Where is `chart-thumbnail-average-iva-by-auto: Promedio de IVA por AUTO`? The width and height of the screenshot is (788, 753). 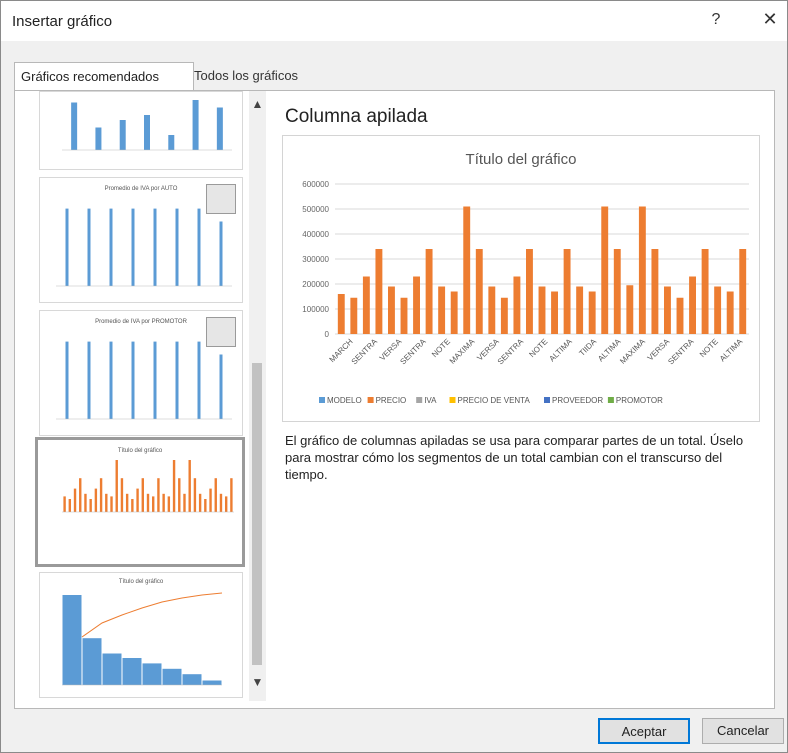
chart-thumbnail-average-iva-by-auto: Promedio de IVA por AUTO is located at coordinates (141, 240).